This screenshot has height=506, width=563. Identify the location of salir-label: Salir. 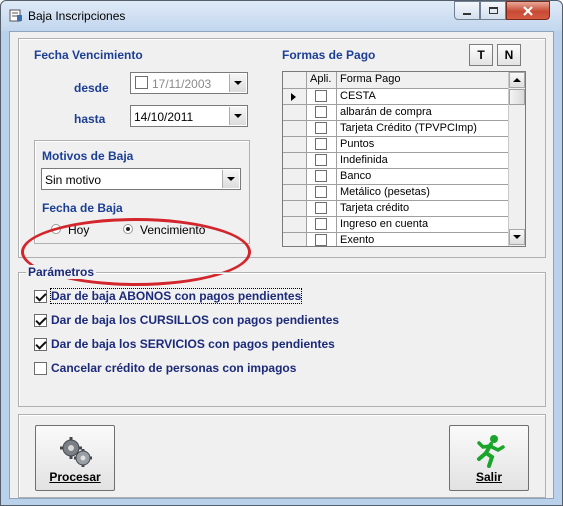
(488, 477).